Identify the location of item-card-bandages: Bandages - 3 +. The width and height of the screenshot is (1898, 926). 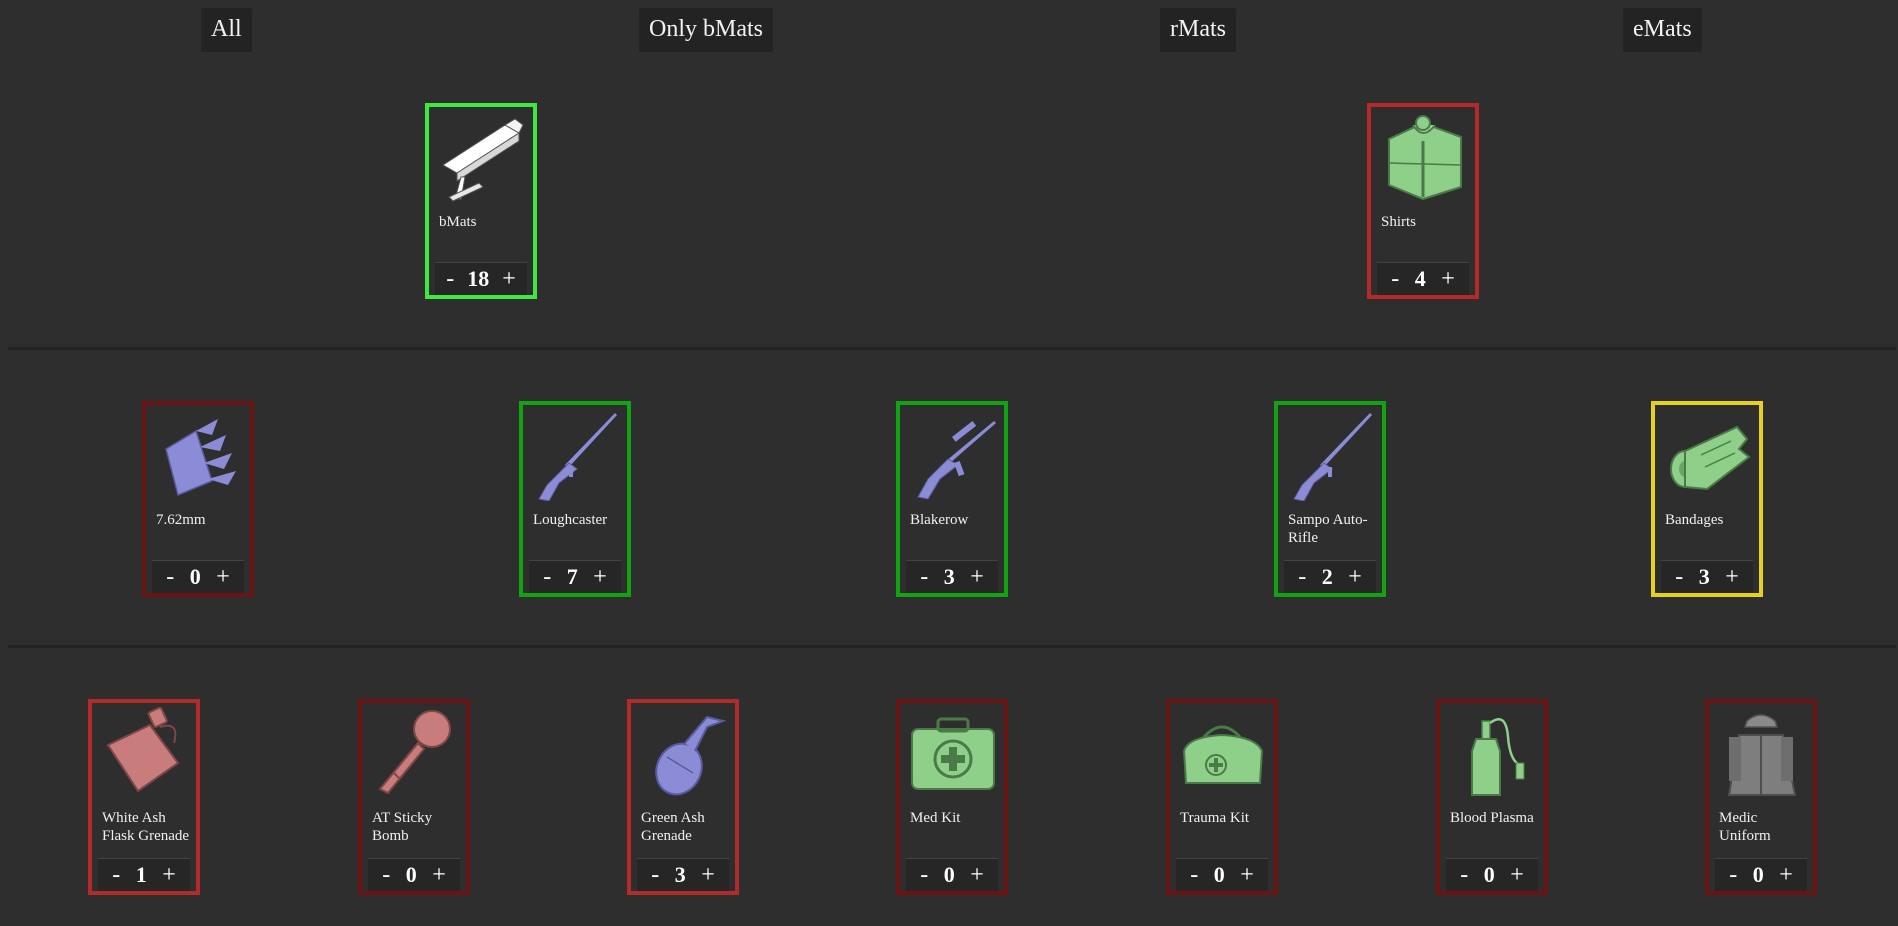
(1707, 499).